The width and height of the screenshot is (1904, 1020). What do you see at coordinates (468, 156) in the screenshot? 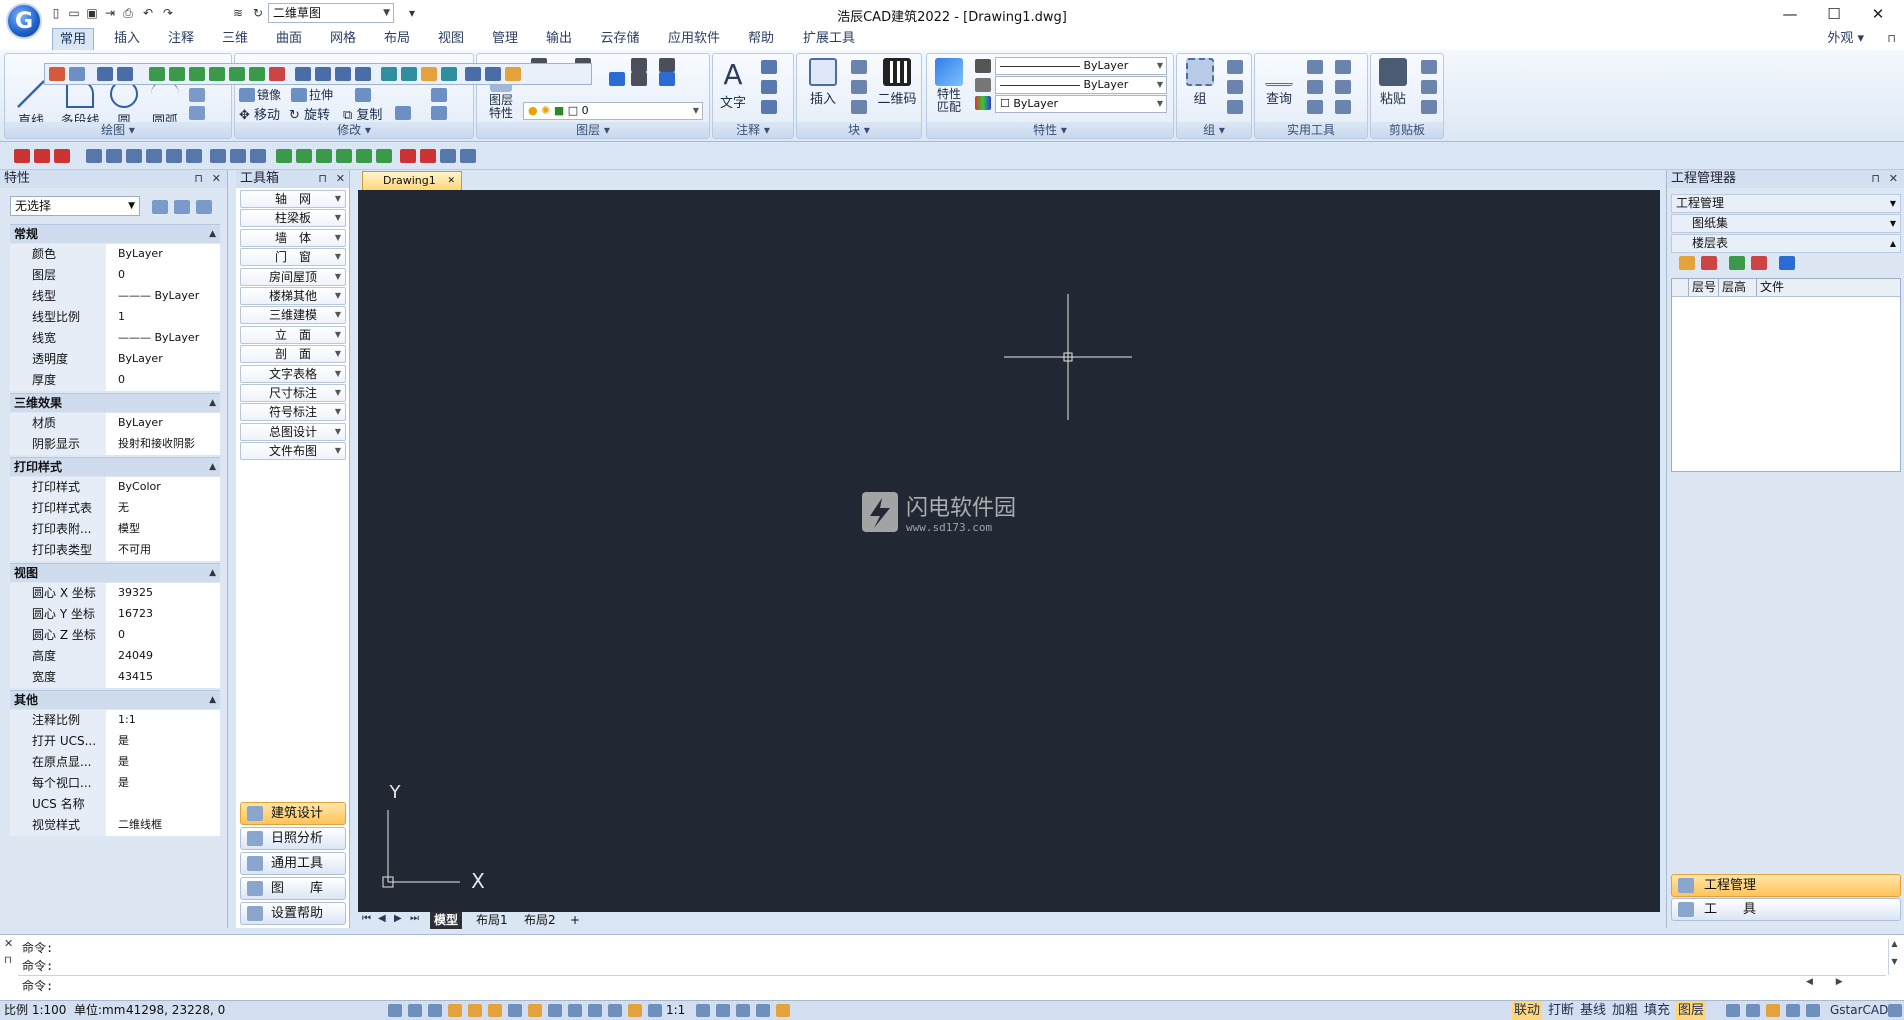
I see `clipboard-tool-icon` at bounding box center [468, 156].